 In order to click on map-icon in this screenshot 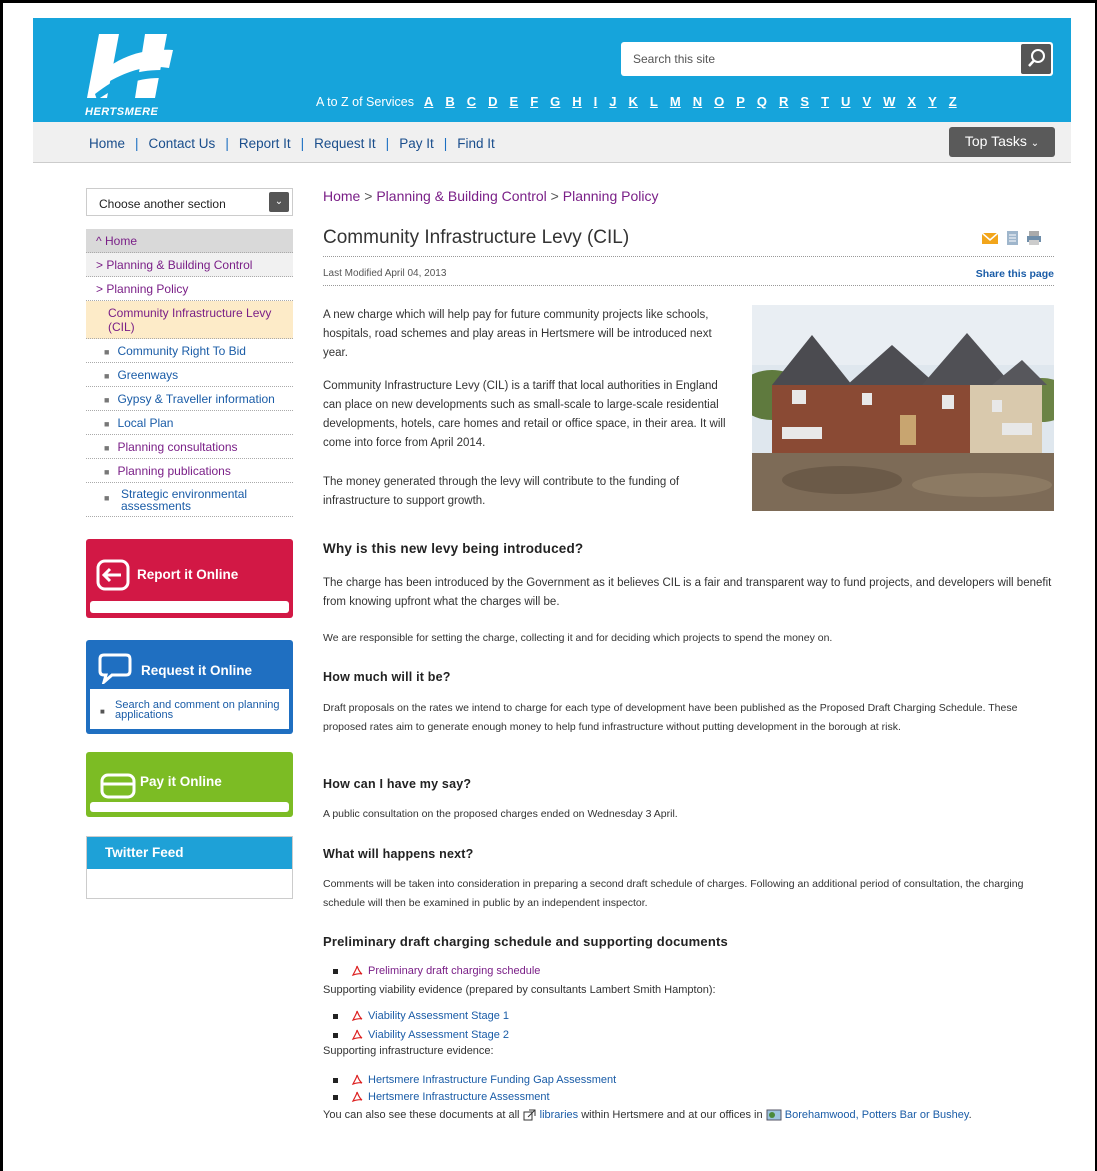, I will do `click(774, 1115)`.